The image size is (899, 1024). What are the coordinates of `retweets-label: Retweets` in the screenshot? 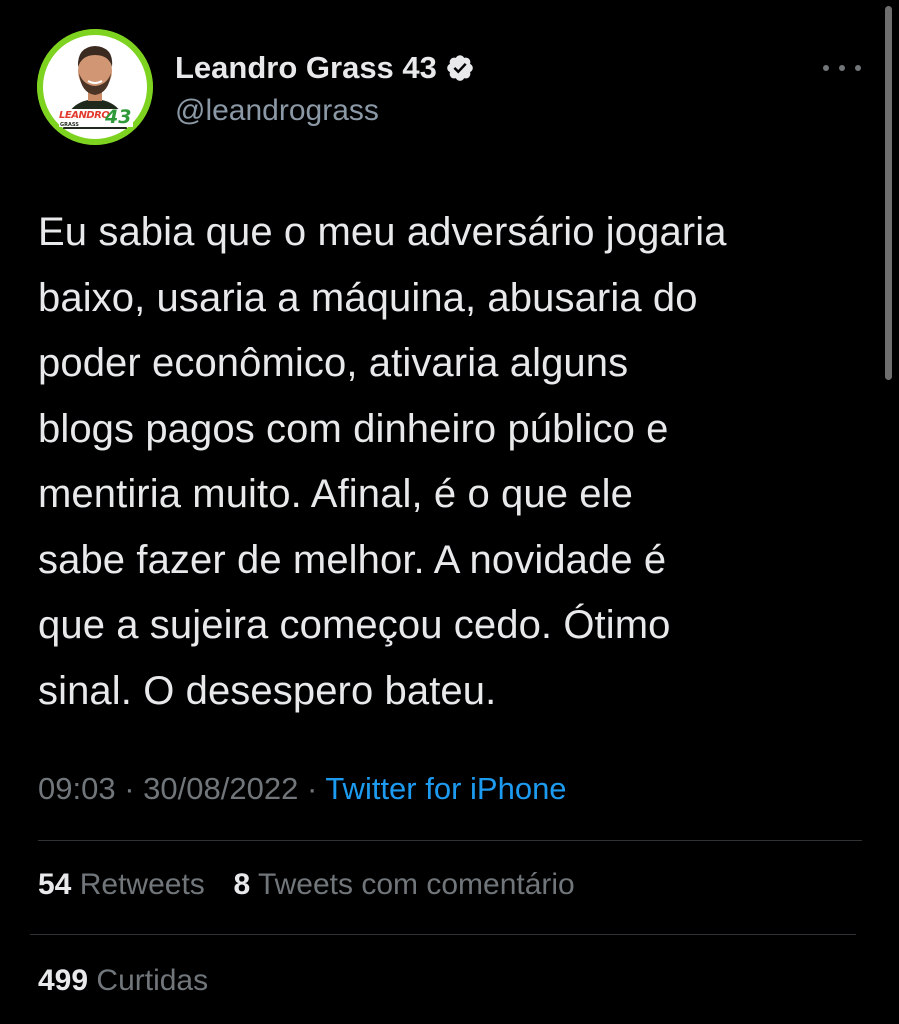 It's located at (142, 884).